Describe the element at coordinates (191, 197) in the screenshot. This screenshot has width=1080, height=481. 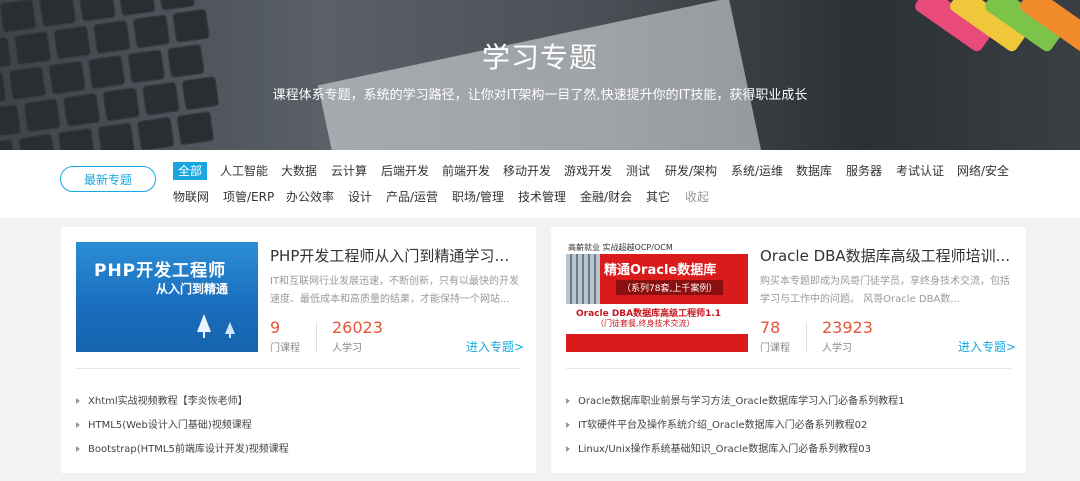
I see `category-row2-0: 物联网` at that location.